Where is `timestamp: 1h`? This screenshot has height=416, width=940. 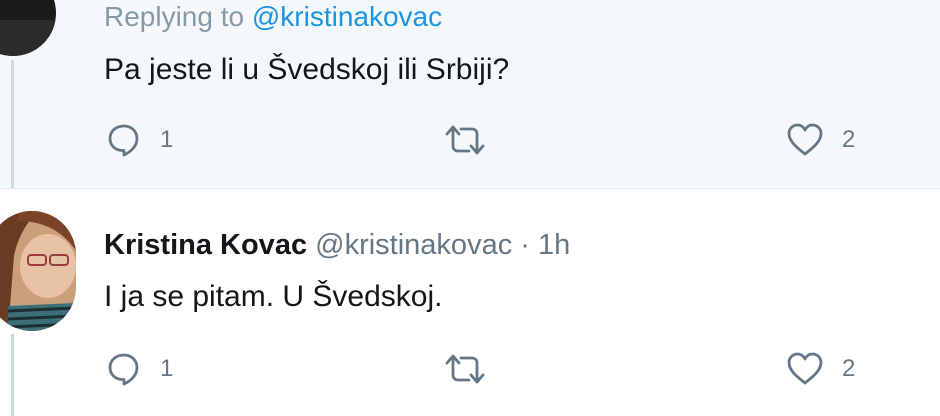 timestamp: 1h is located at coordinates (554, 245).